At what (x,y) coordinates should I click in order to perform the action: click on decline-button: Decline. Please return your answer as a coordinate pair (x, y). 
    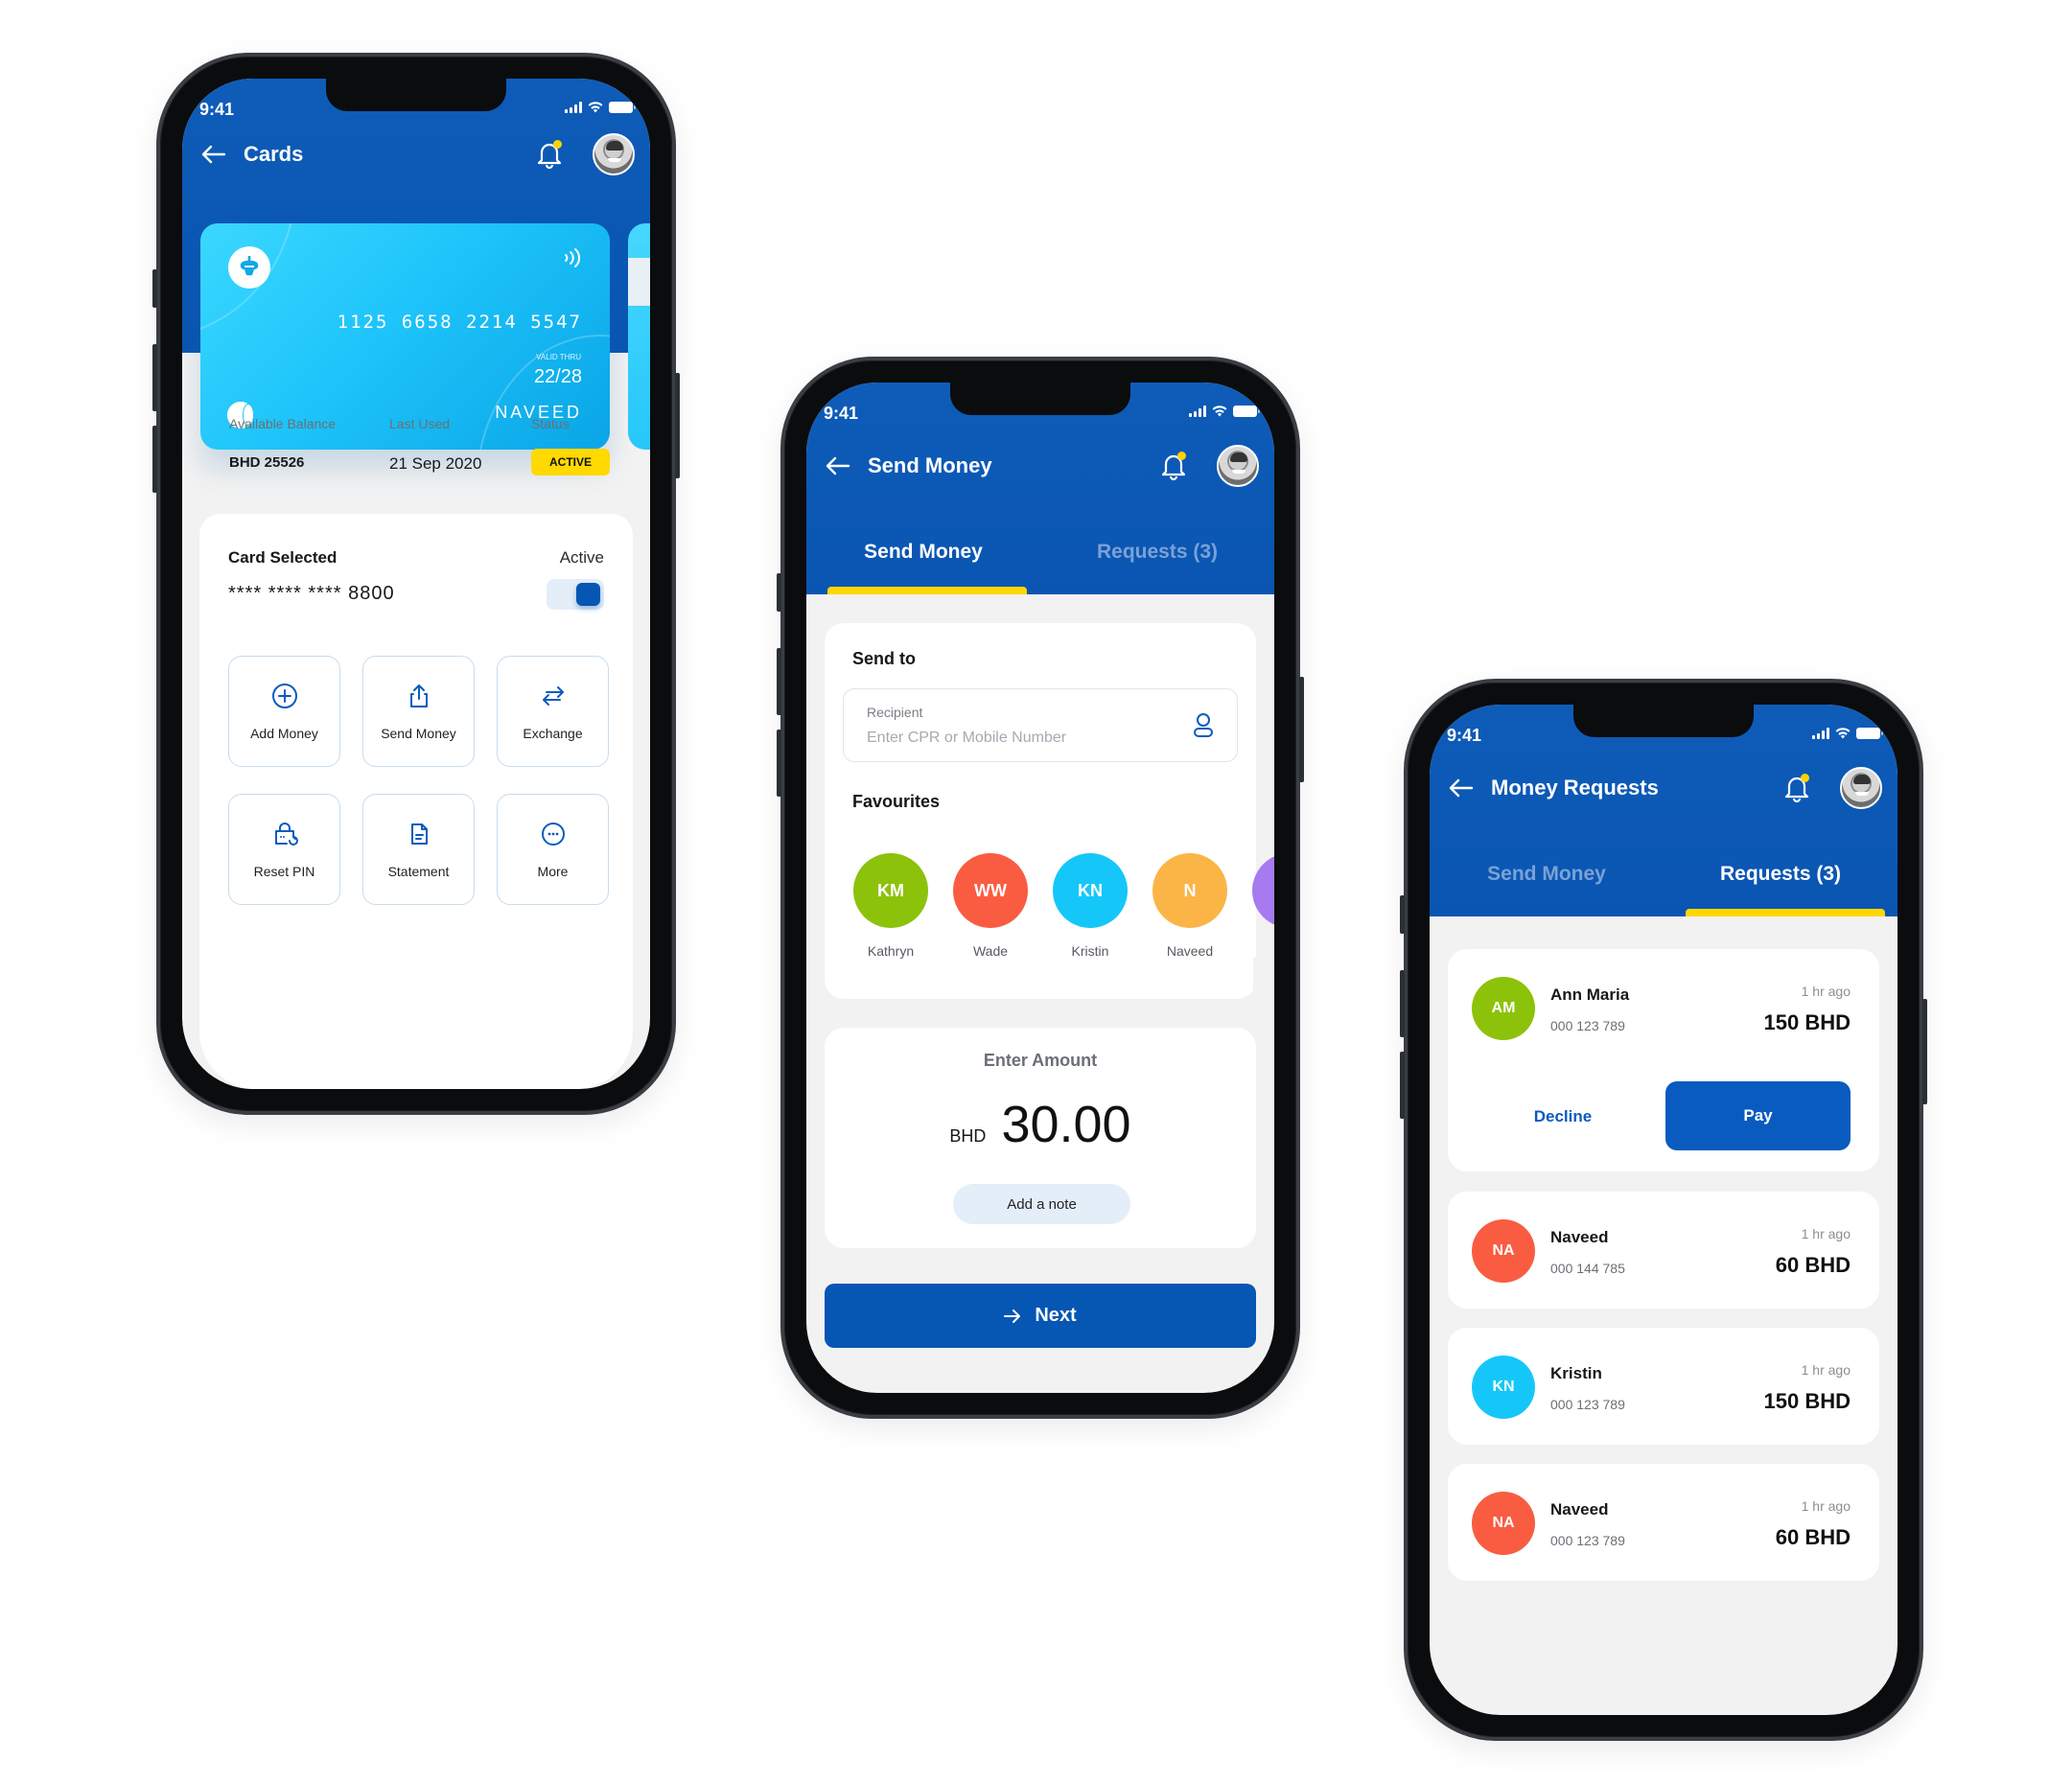
    Looking at the image, I should click on (1563, 1116).